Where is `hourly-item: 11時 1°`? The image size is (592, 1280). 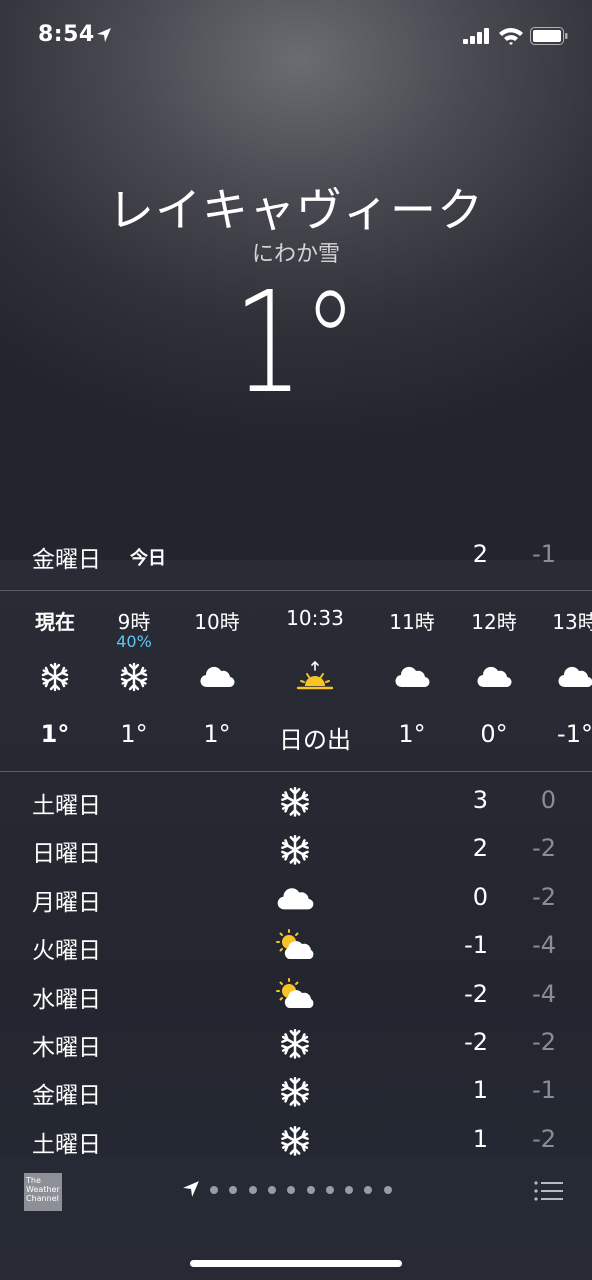
hourly-item: 11時 1° is located at coordinates (412, 681).